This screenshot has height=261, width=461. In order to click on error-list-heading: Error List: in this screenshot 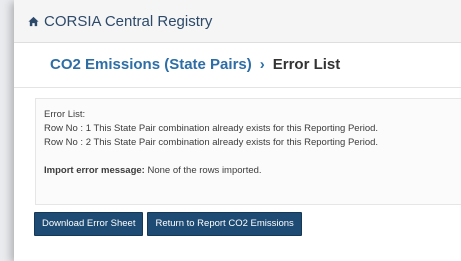, I will do `click(65, 114)`.